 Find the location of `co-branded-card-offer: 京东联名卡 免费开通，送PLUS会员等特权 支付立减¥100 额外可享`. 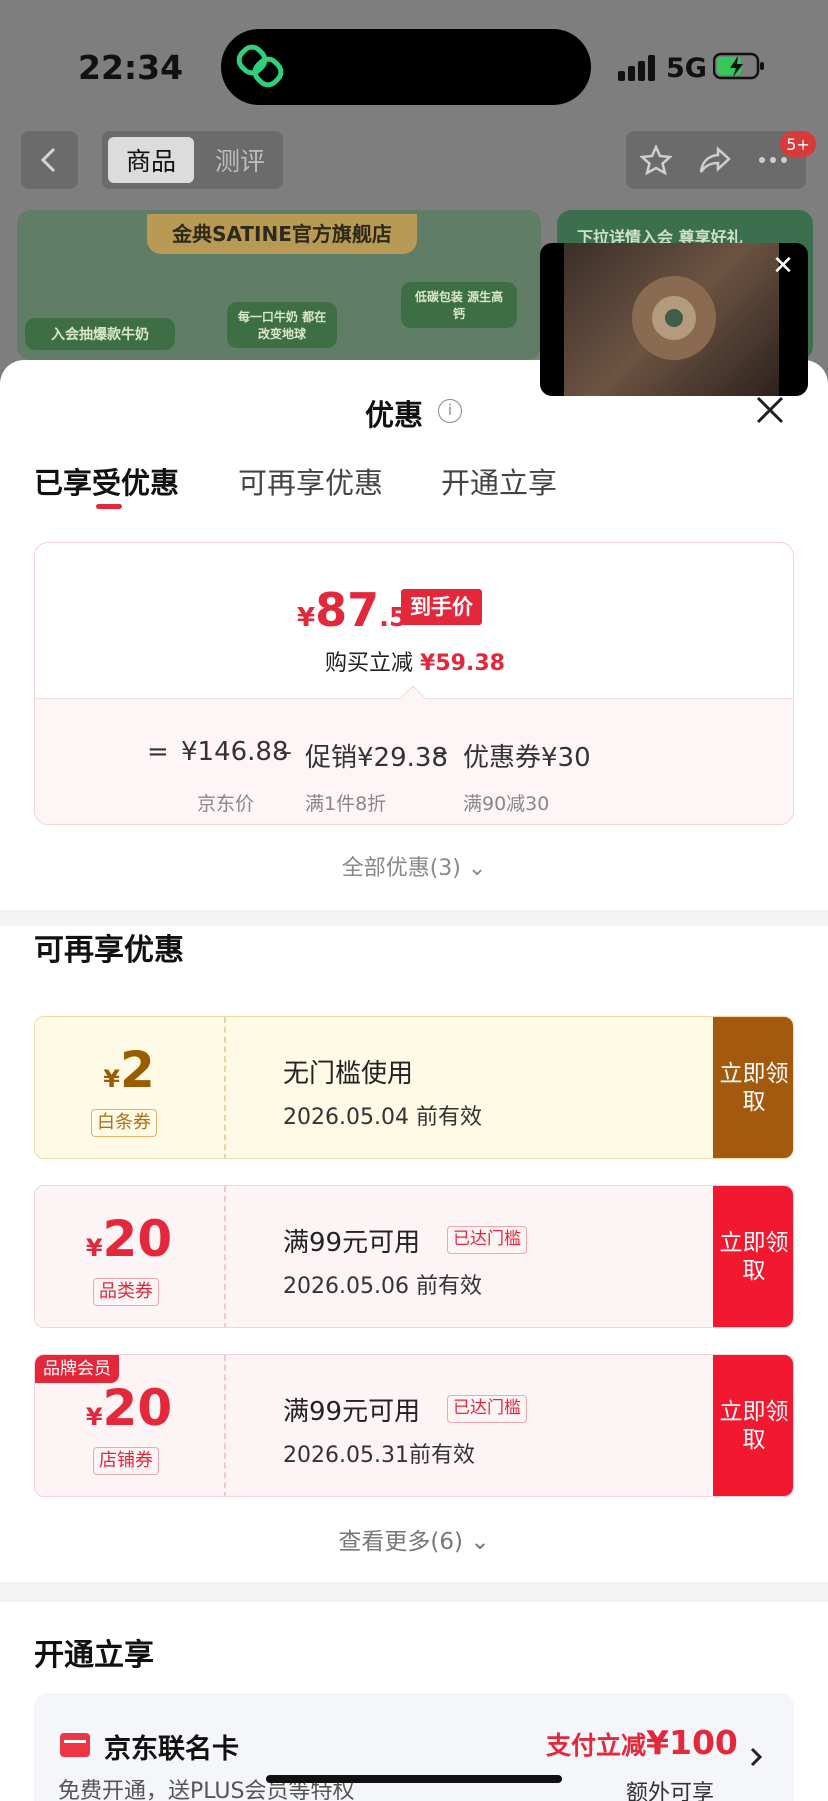

co-branded-card-offer: 京东联名卡 免费开通，送PLUS会员等特权 支付立减¥100 额外可享 is located at coordinates (414, 1747).